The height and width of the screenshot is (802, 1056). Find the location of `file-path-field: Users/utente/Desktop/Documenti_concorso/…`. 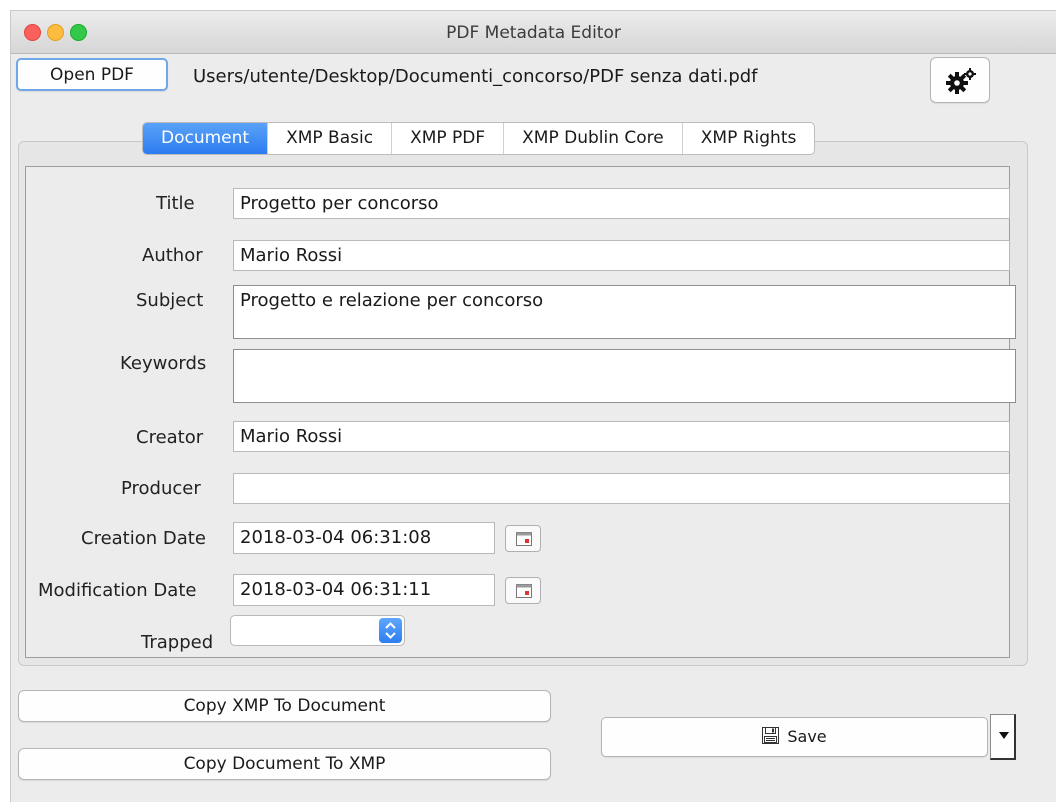

file-path-field: Users/utente/Desktop/Documenti_concorso/… is located at coordinates (533, 77).